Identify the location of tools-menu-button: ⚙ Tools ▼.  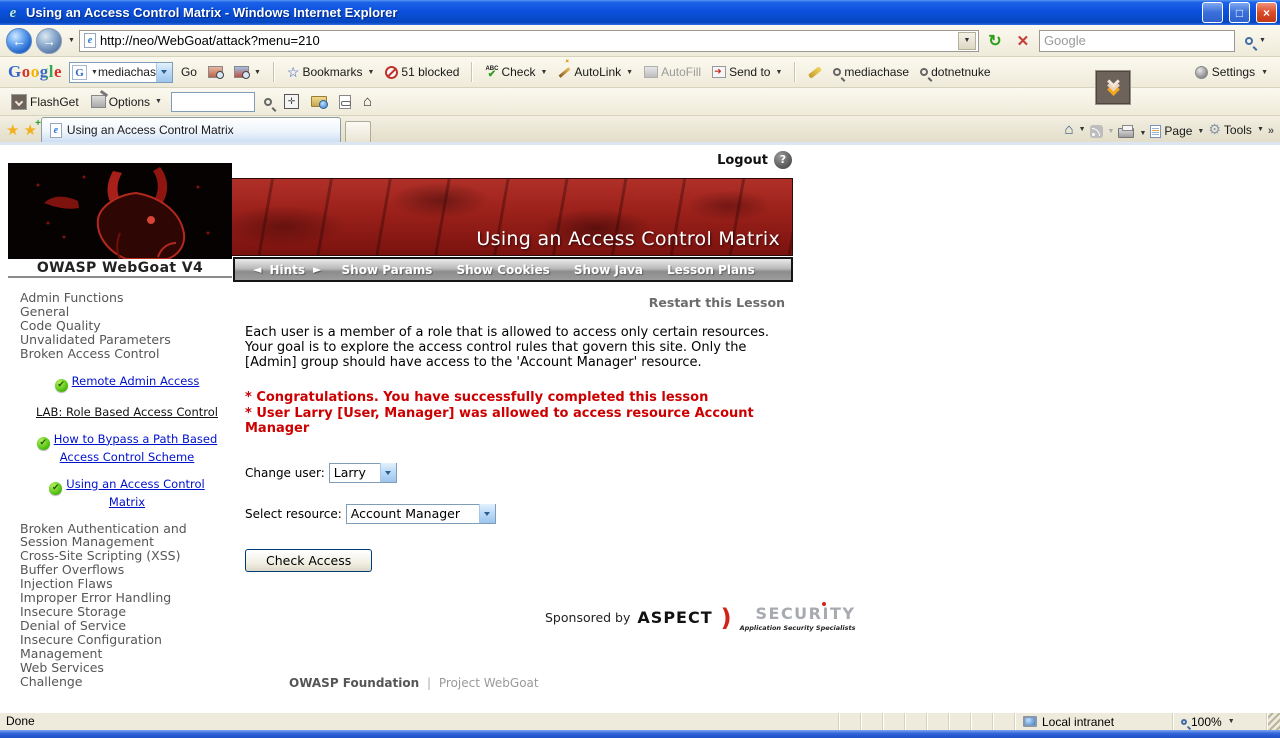
(1236, 129).